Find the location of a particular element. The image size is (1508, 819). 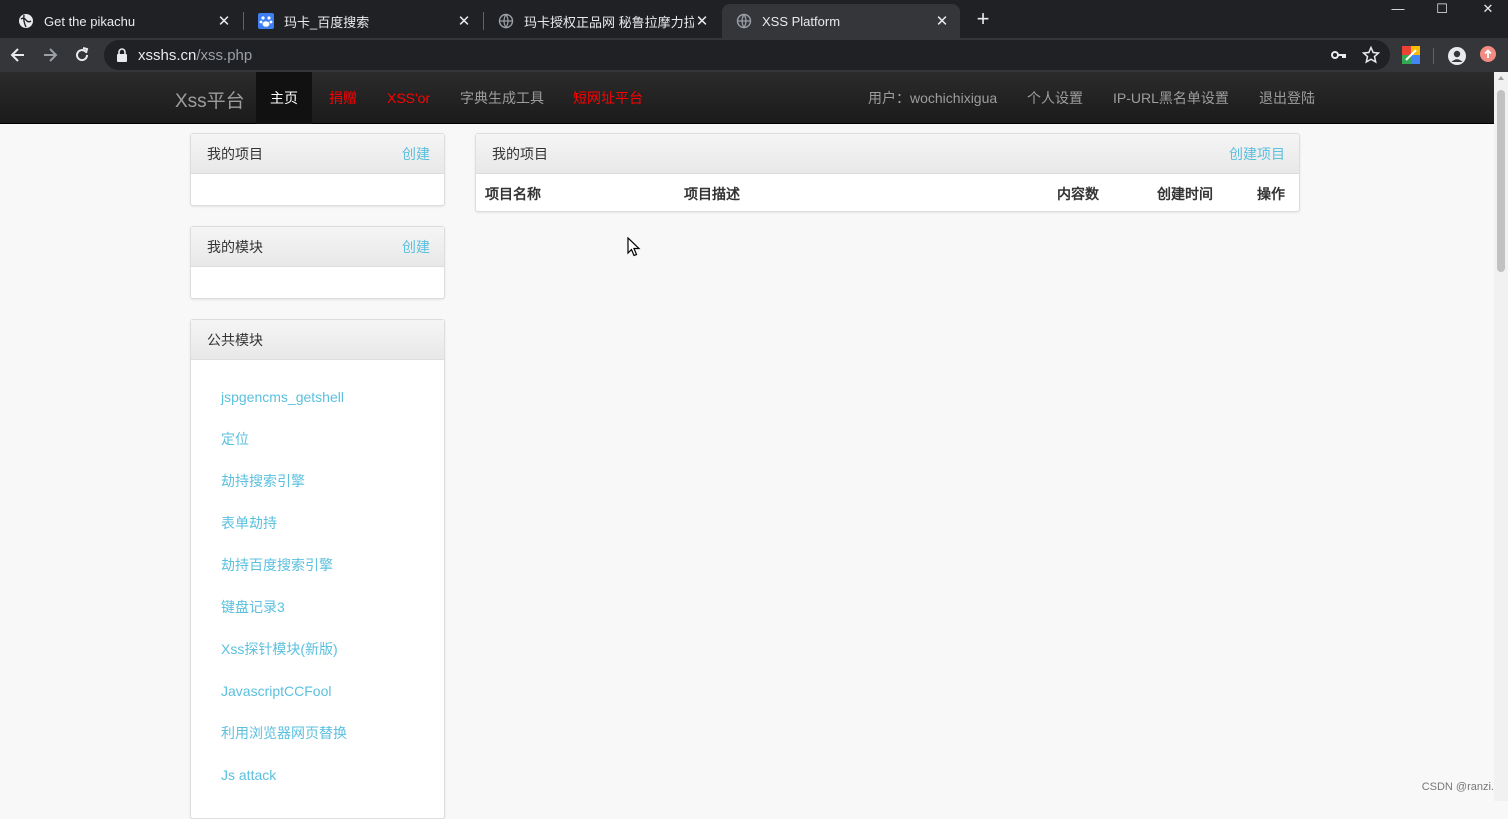

back-button is located at coordinates (18, 55).